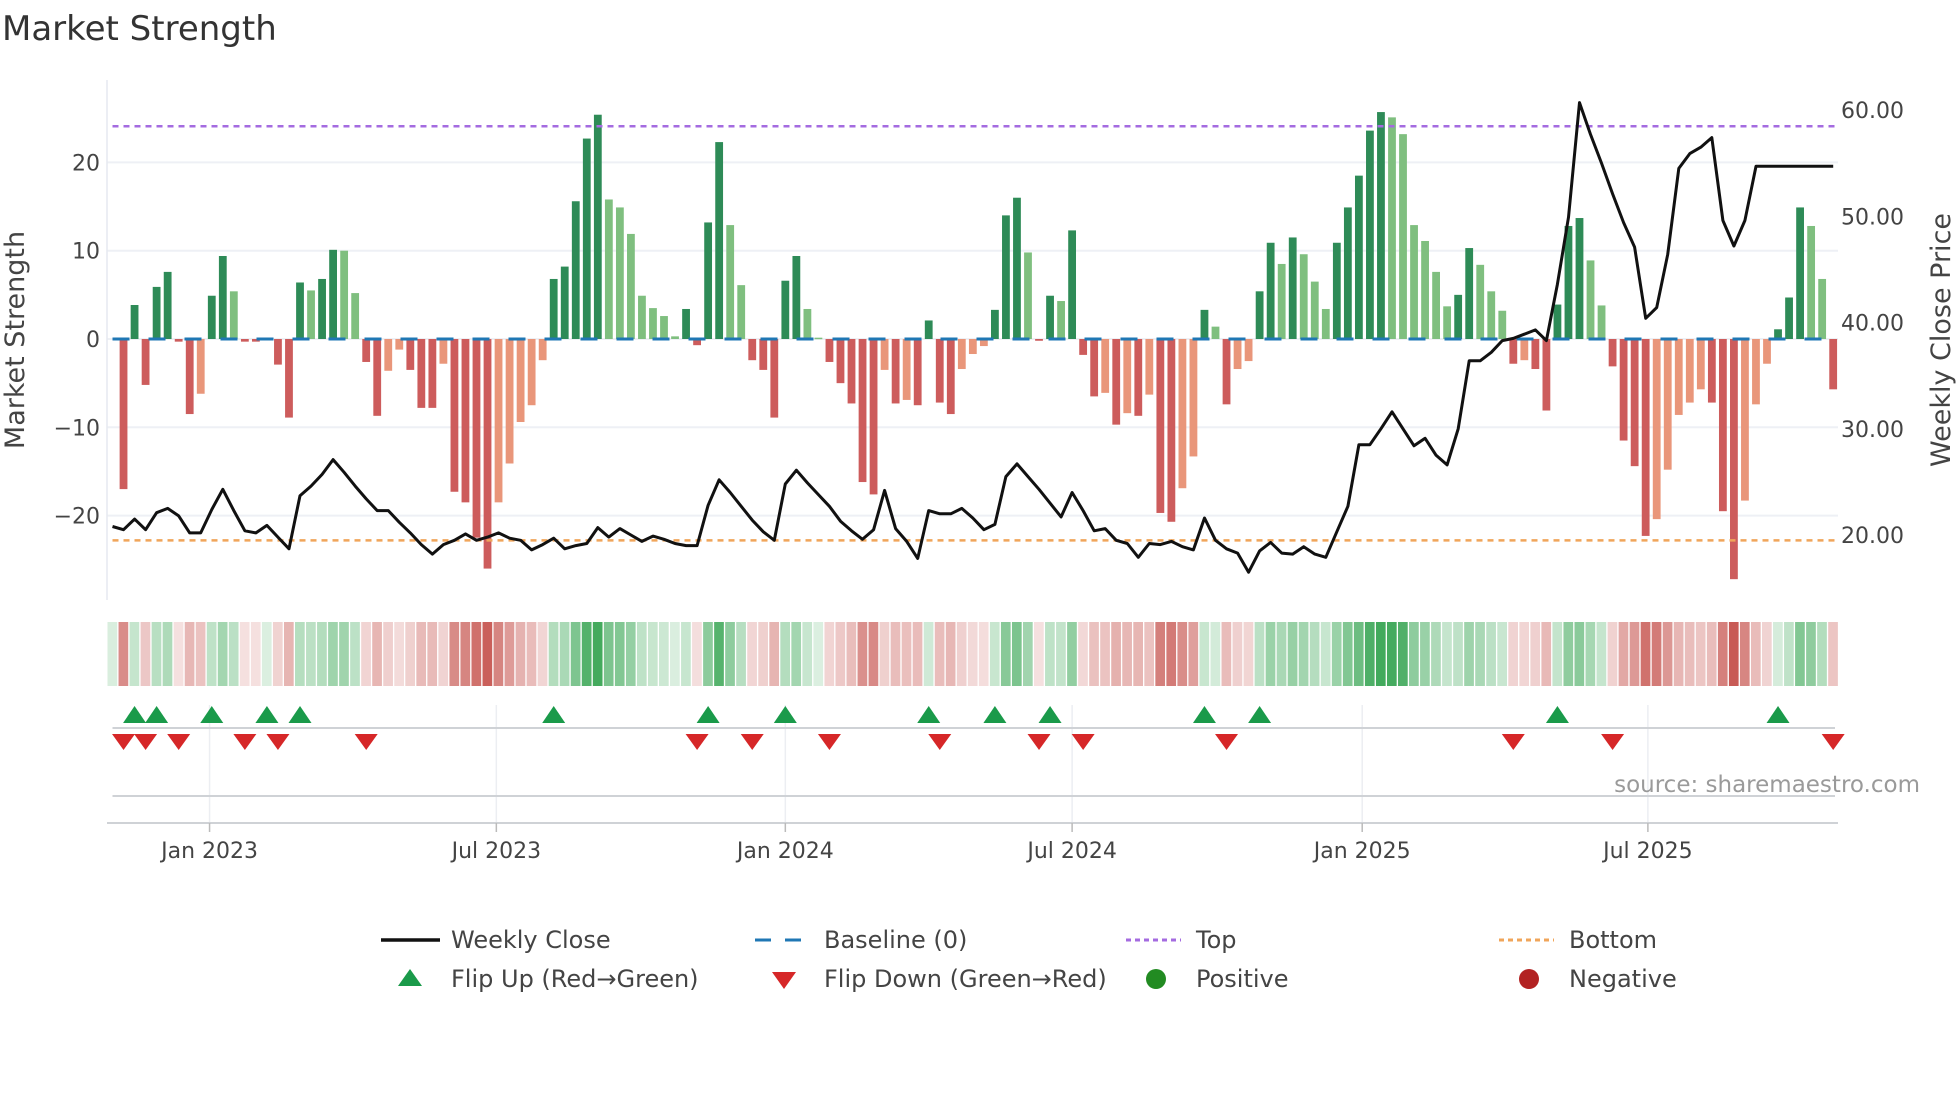 This screenshot has height=1102, width=1960. What do you see at coordinates (86, 163) in the screenshot?
I see `y-tick-label: 20` at bounding box center [86, 163].